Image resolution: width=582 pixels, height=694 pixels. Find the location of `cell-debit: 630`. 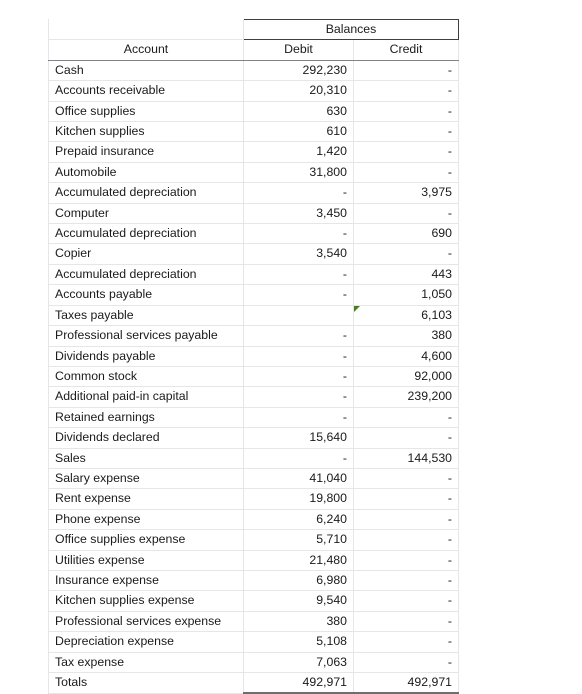

cell-debit: 630 is located at coordinates (298, 112).